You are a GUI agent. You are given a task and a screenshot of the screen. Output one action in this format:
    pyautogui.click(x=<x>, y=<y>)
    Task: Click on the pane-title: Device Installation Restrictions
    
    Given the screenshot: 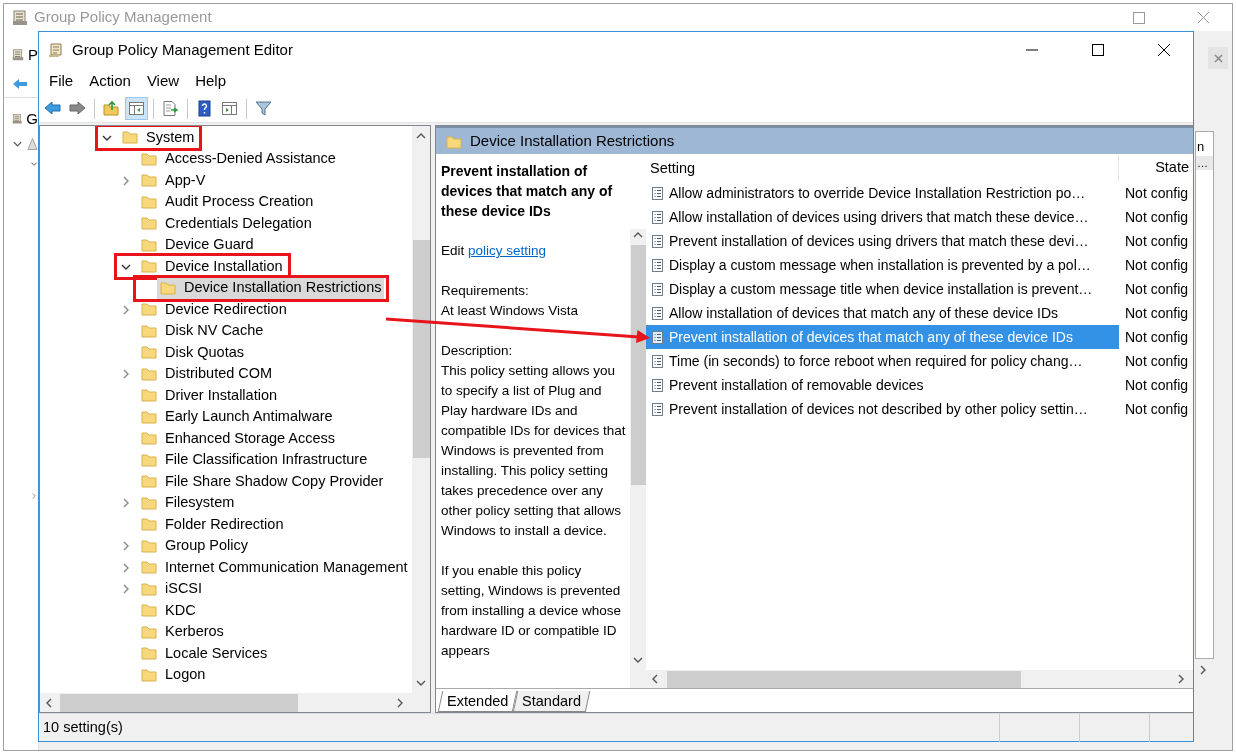 What is the action you would take?
    pyautogui.click(x=572, y=140)
    